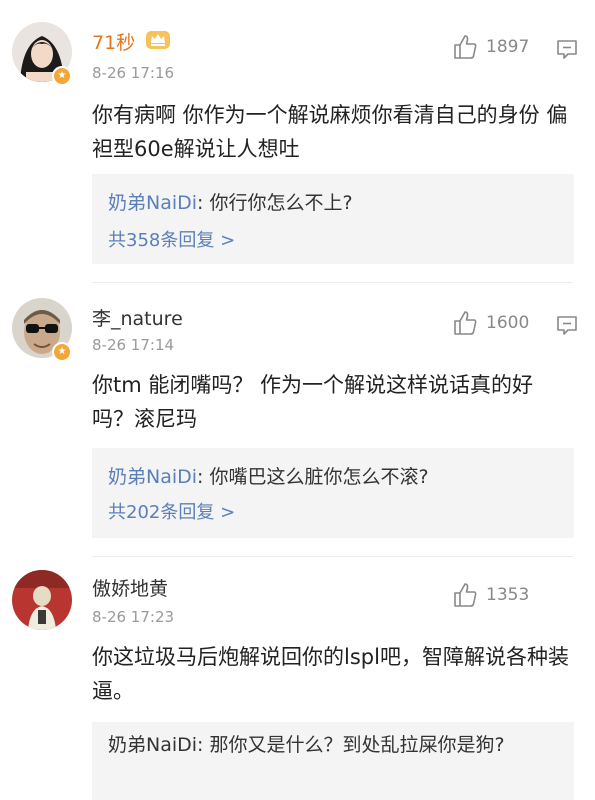 This screenshot has height=800, width=595. What do you see at coordinates (333, 761) in the screenshot?
I see `reply-box: 奶弟NaiDi: 那你又是什么？到处乱拉屎你是狗?` at bounding box center [333, 761].